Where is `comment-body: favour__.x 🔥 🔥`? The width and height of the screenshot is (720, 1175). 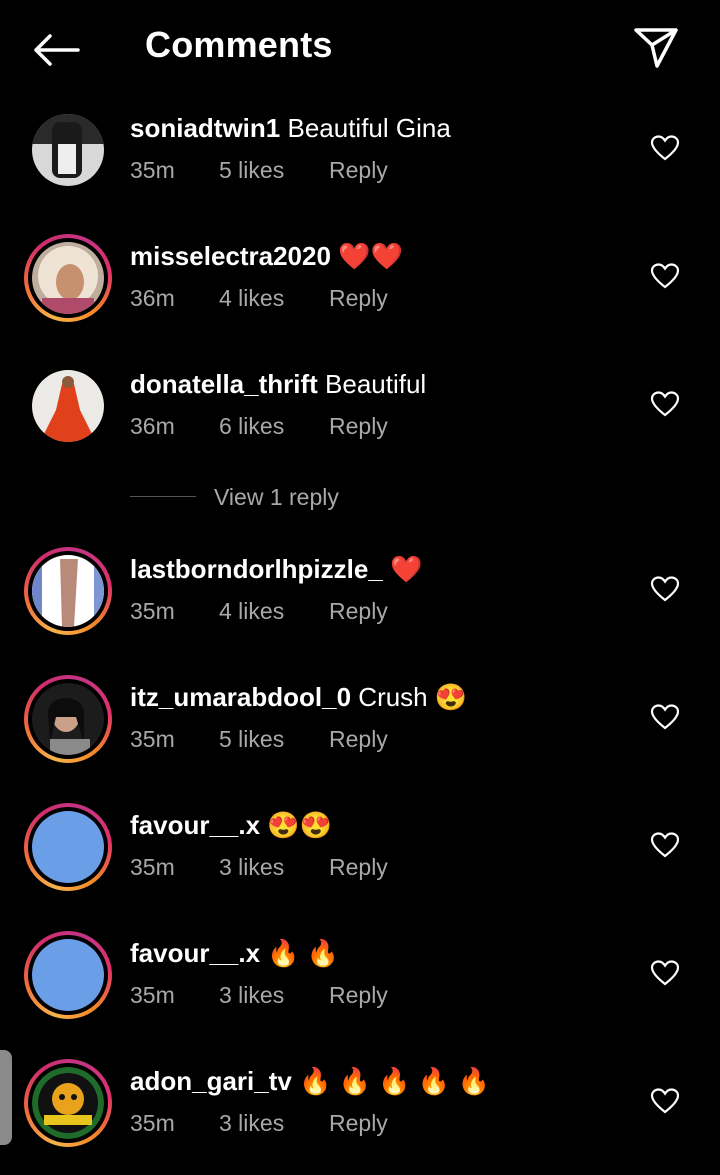
comment-body: favour__.x 🔥 🔥 is located at coordinates (234, 953).